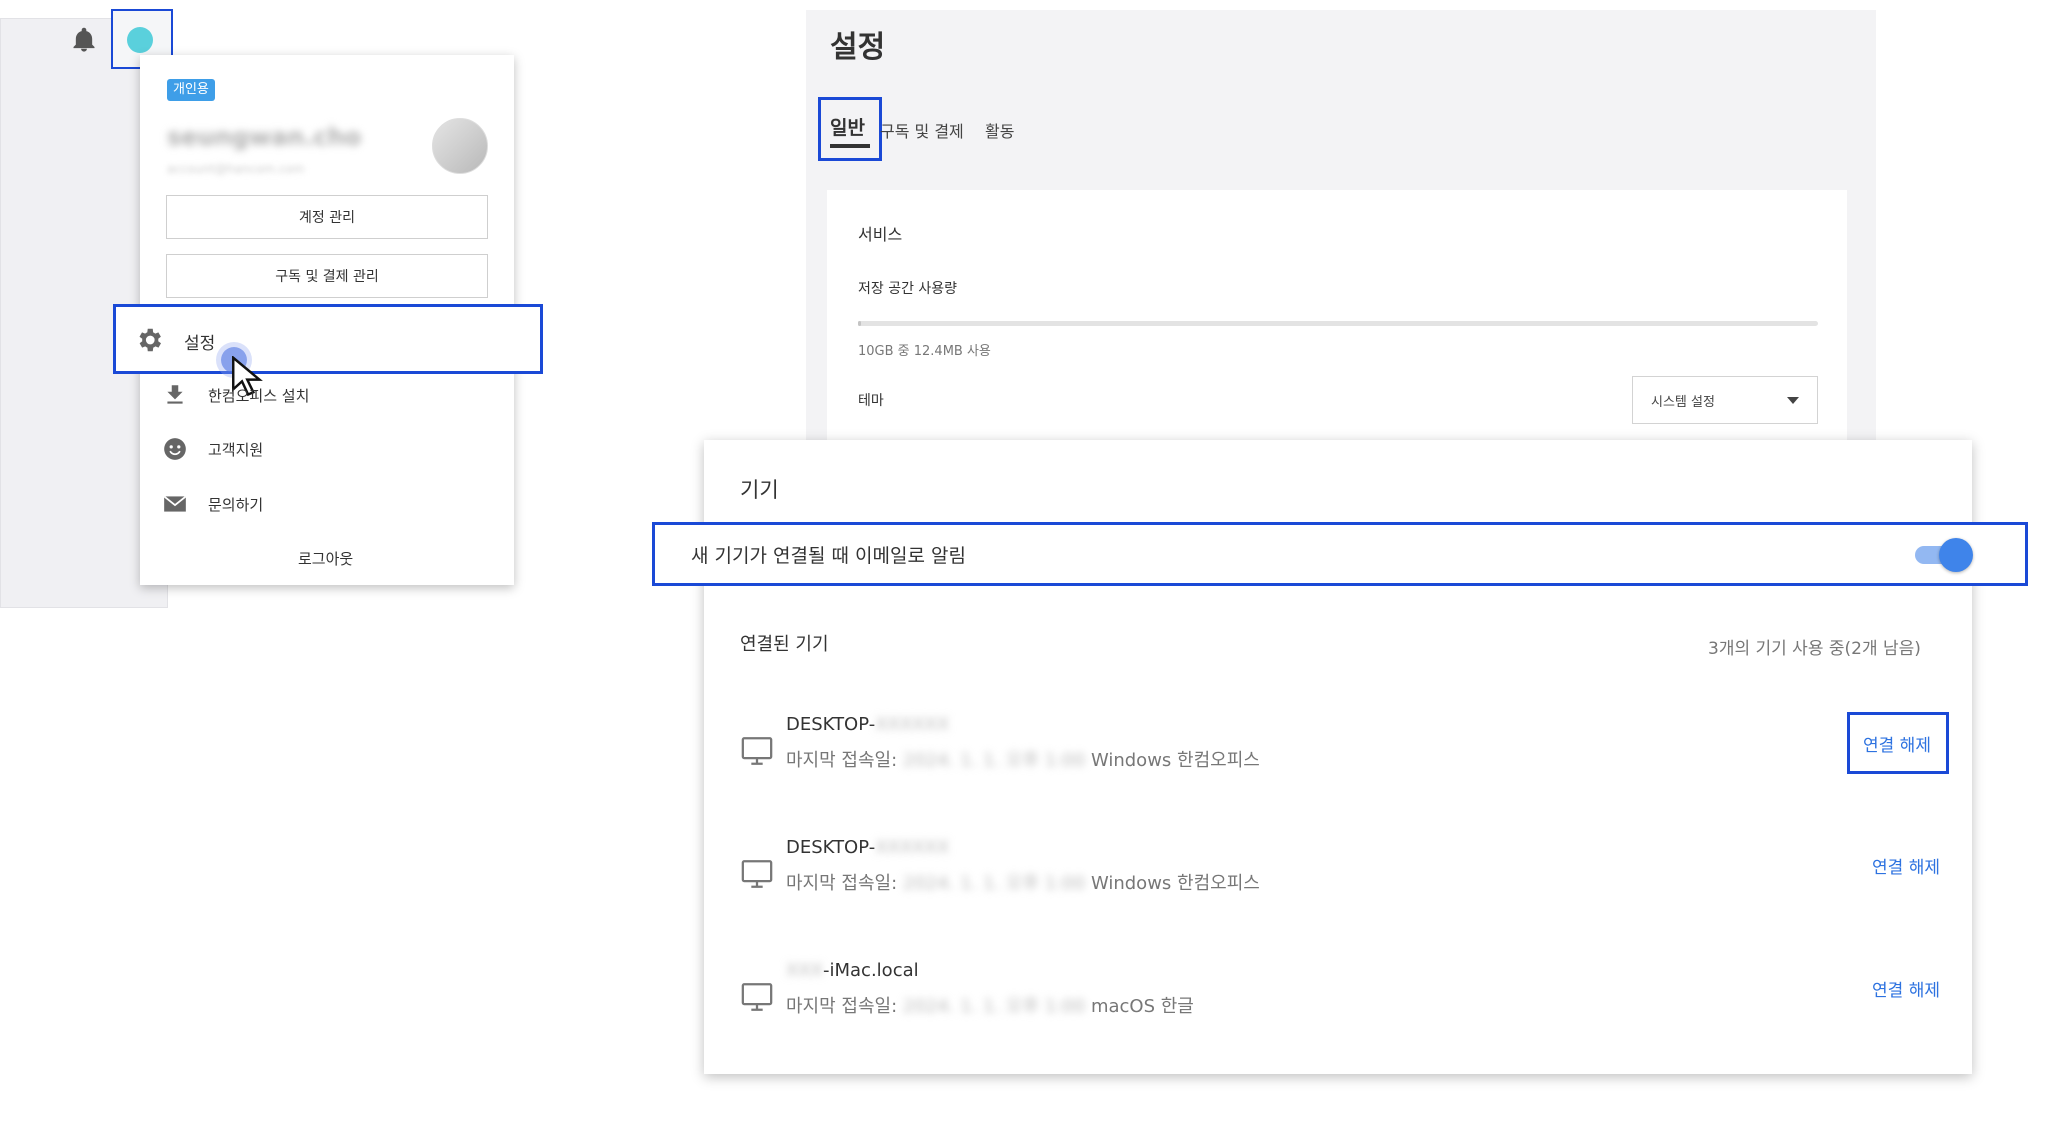 The image size is (2048, 1130). I want to click on storage-progress-fill, so click(859, 323).